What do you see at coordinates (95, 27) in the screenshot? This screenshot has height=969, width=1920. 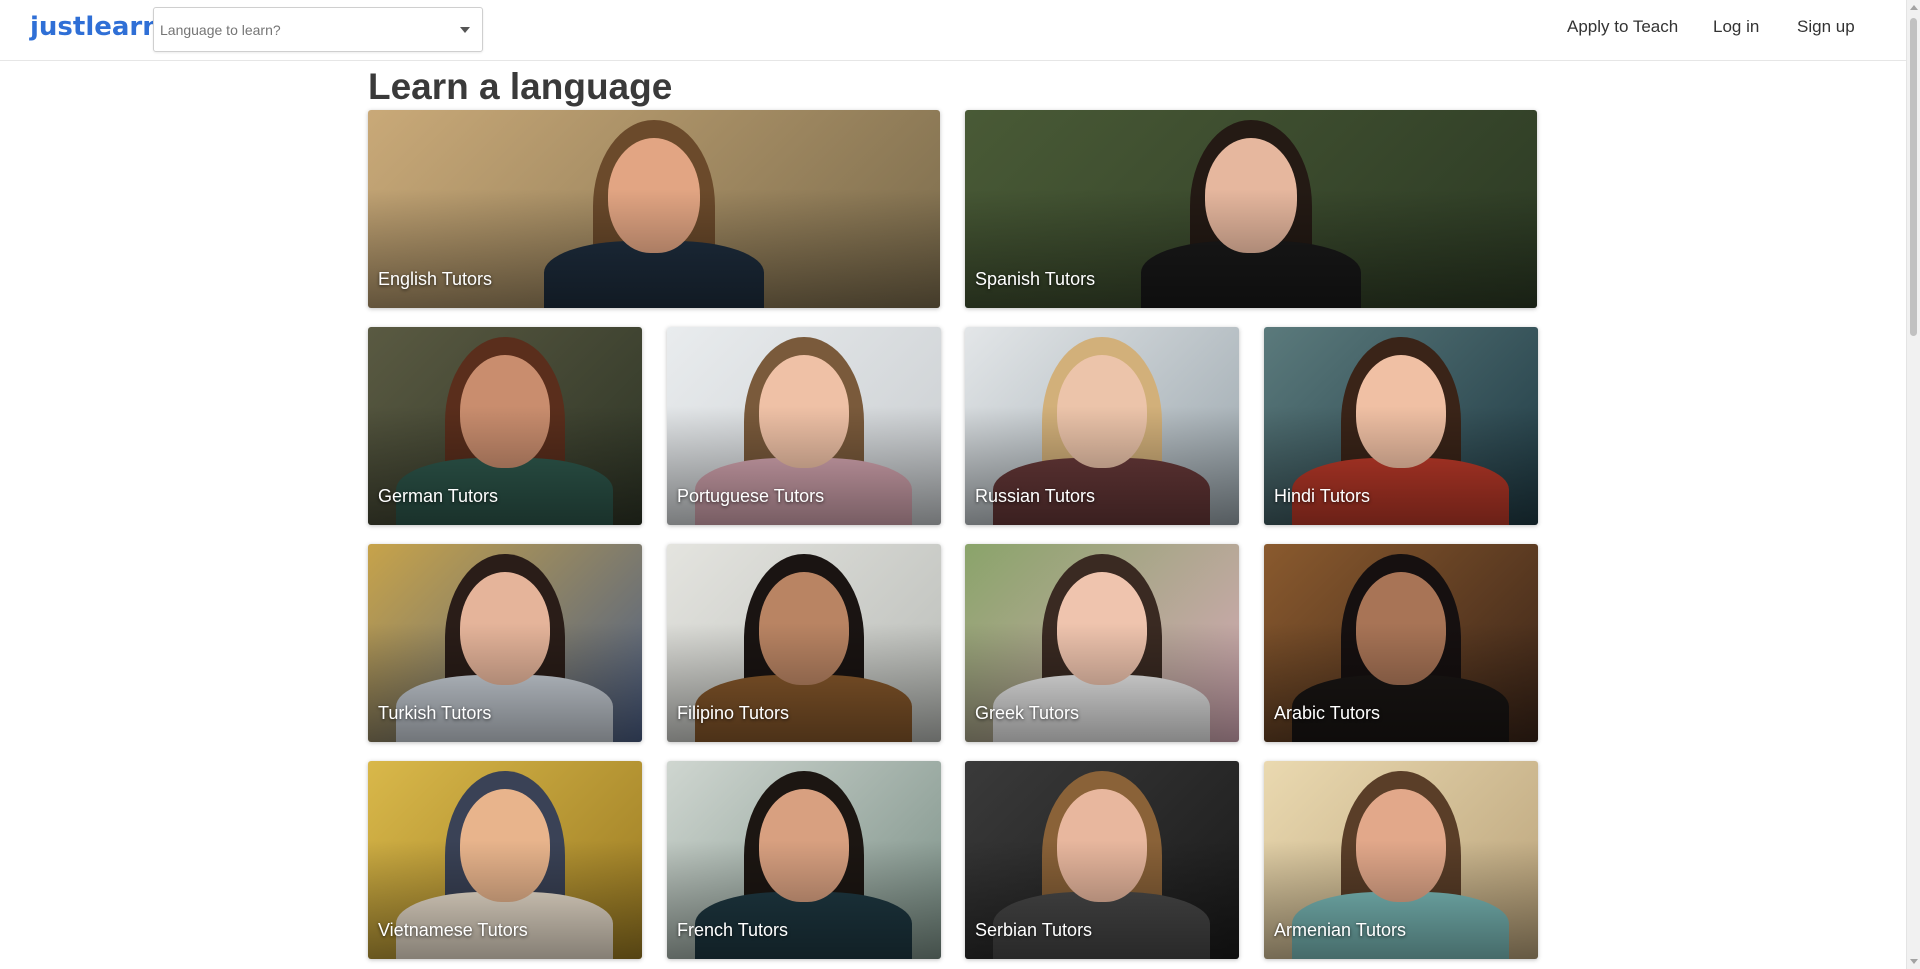 I see `justlearn-logo: justlearn` at bounding box center [95, 27].